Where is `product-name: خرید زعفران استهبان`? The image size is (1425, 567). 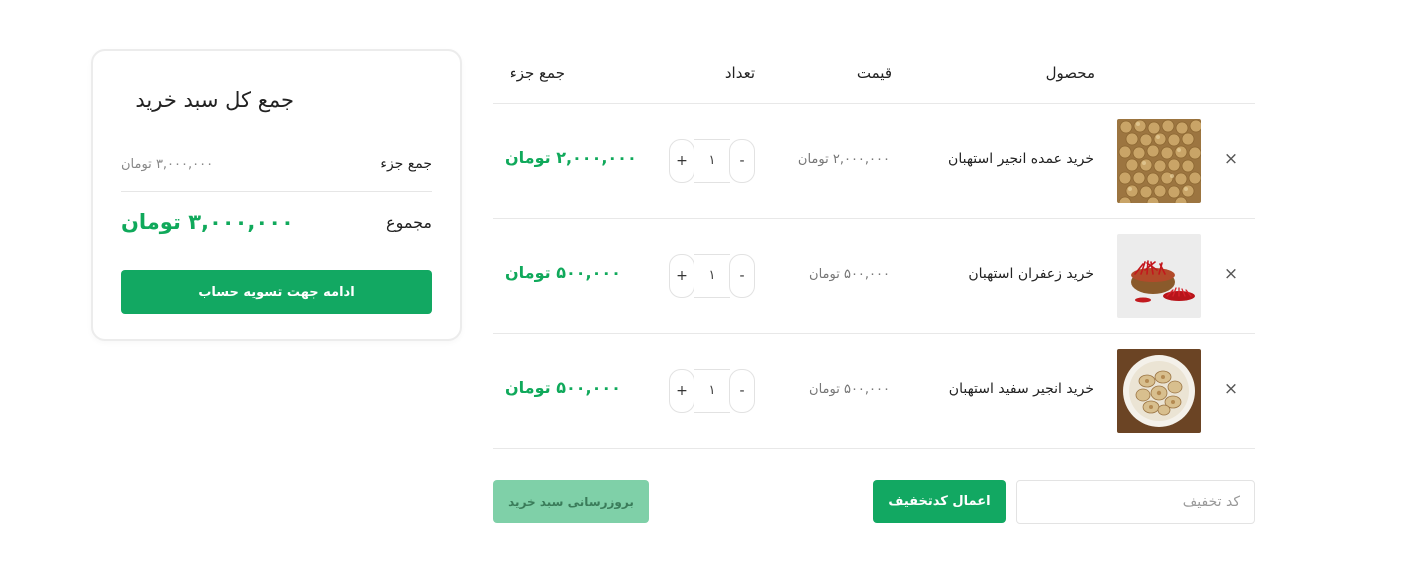
product-name: خرید زعفران استهبان is located at coordinates (1031, 274).